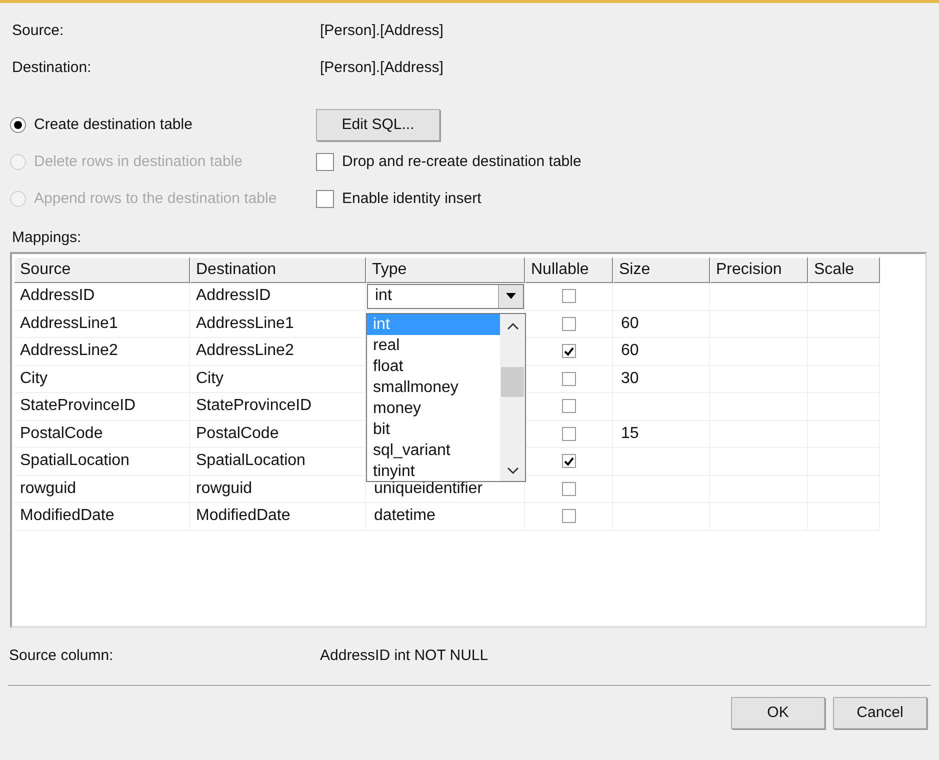 The height and width of the screenshot is (760, 939). What do you see at coordinates (102, 462) in the screenshot?
I see `table-cell: SpatialLocation` at bounding box center [102, 462].